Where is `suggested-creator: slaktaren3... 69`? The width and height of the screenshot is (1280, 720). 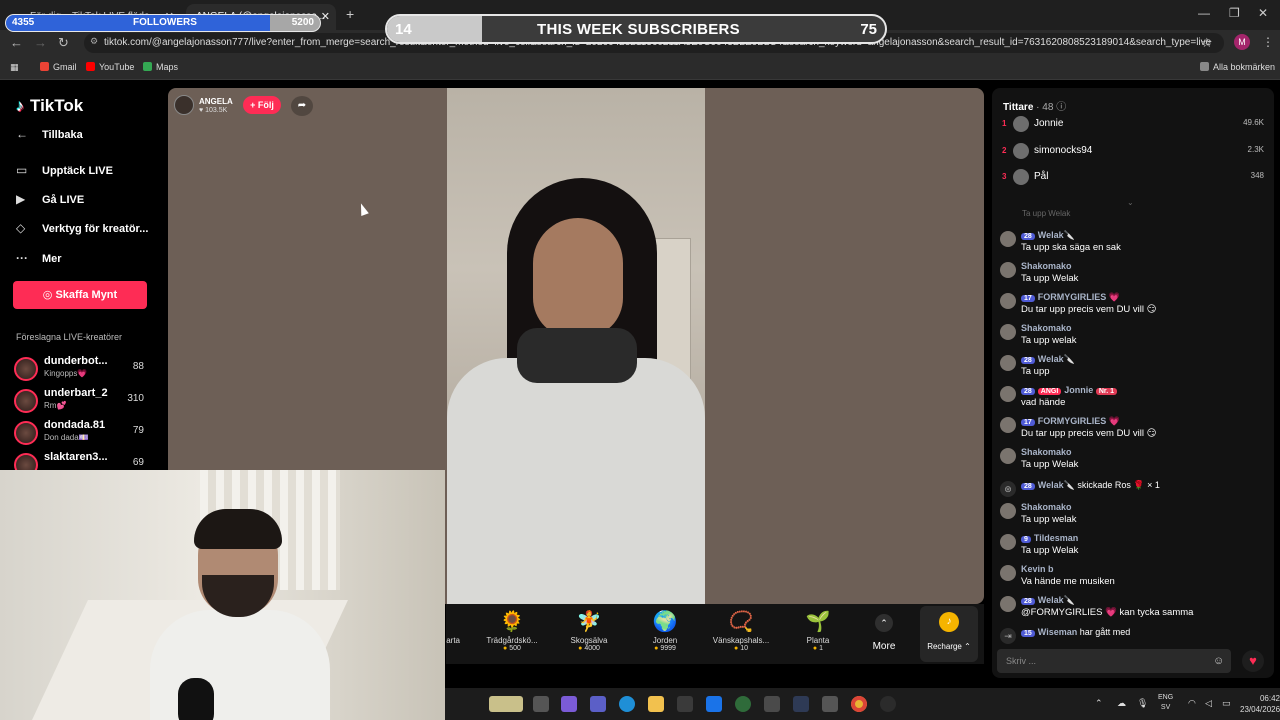 suggested-creator: slaktaren3... 69 is located at coordinates (84, 460).